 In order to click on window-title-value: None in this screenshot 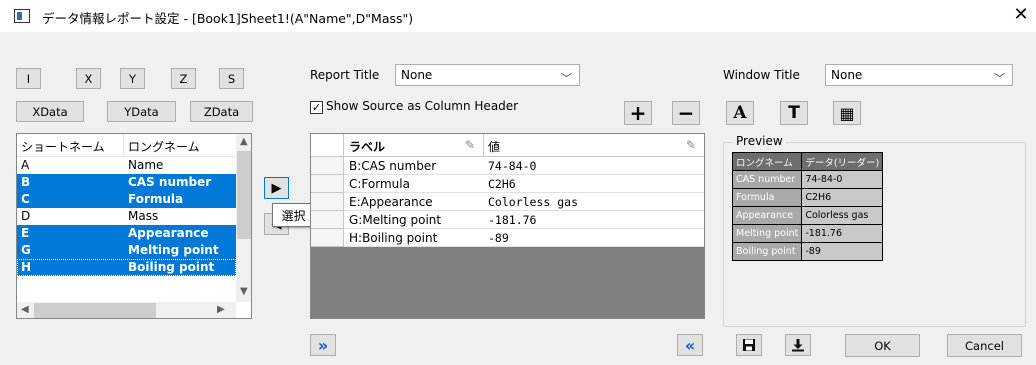, I will do `click(847, 75)`.